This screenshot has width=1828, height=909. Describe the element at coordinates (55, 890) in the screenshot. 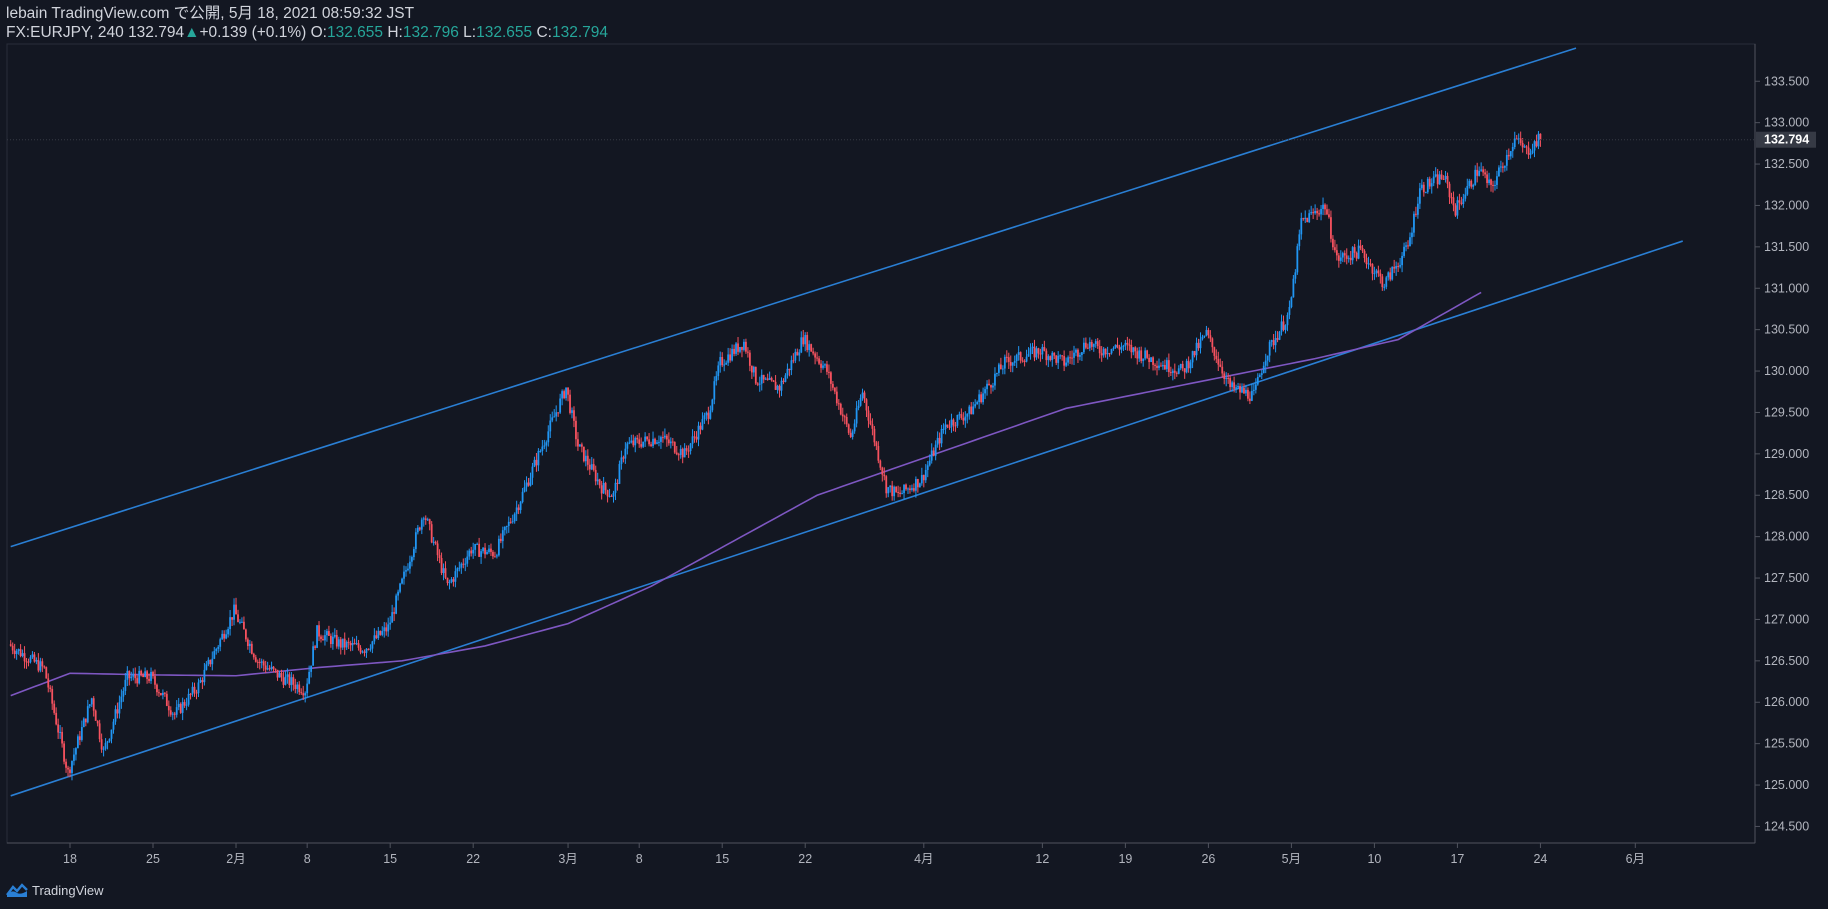

I see `footer-brand: TradingView` at that location.